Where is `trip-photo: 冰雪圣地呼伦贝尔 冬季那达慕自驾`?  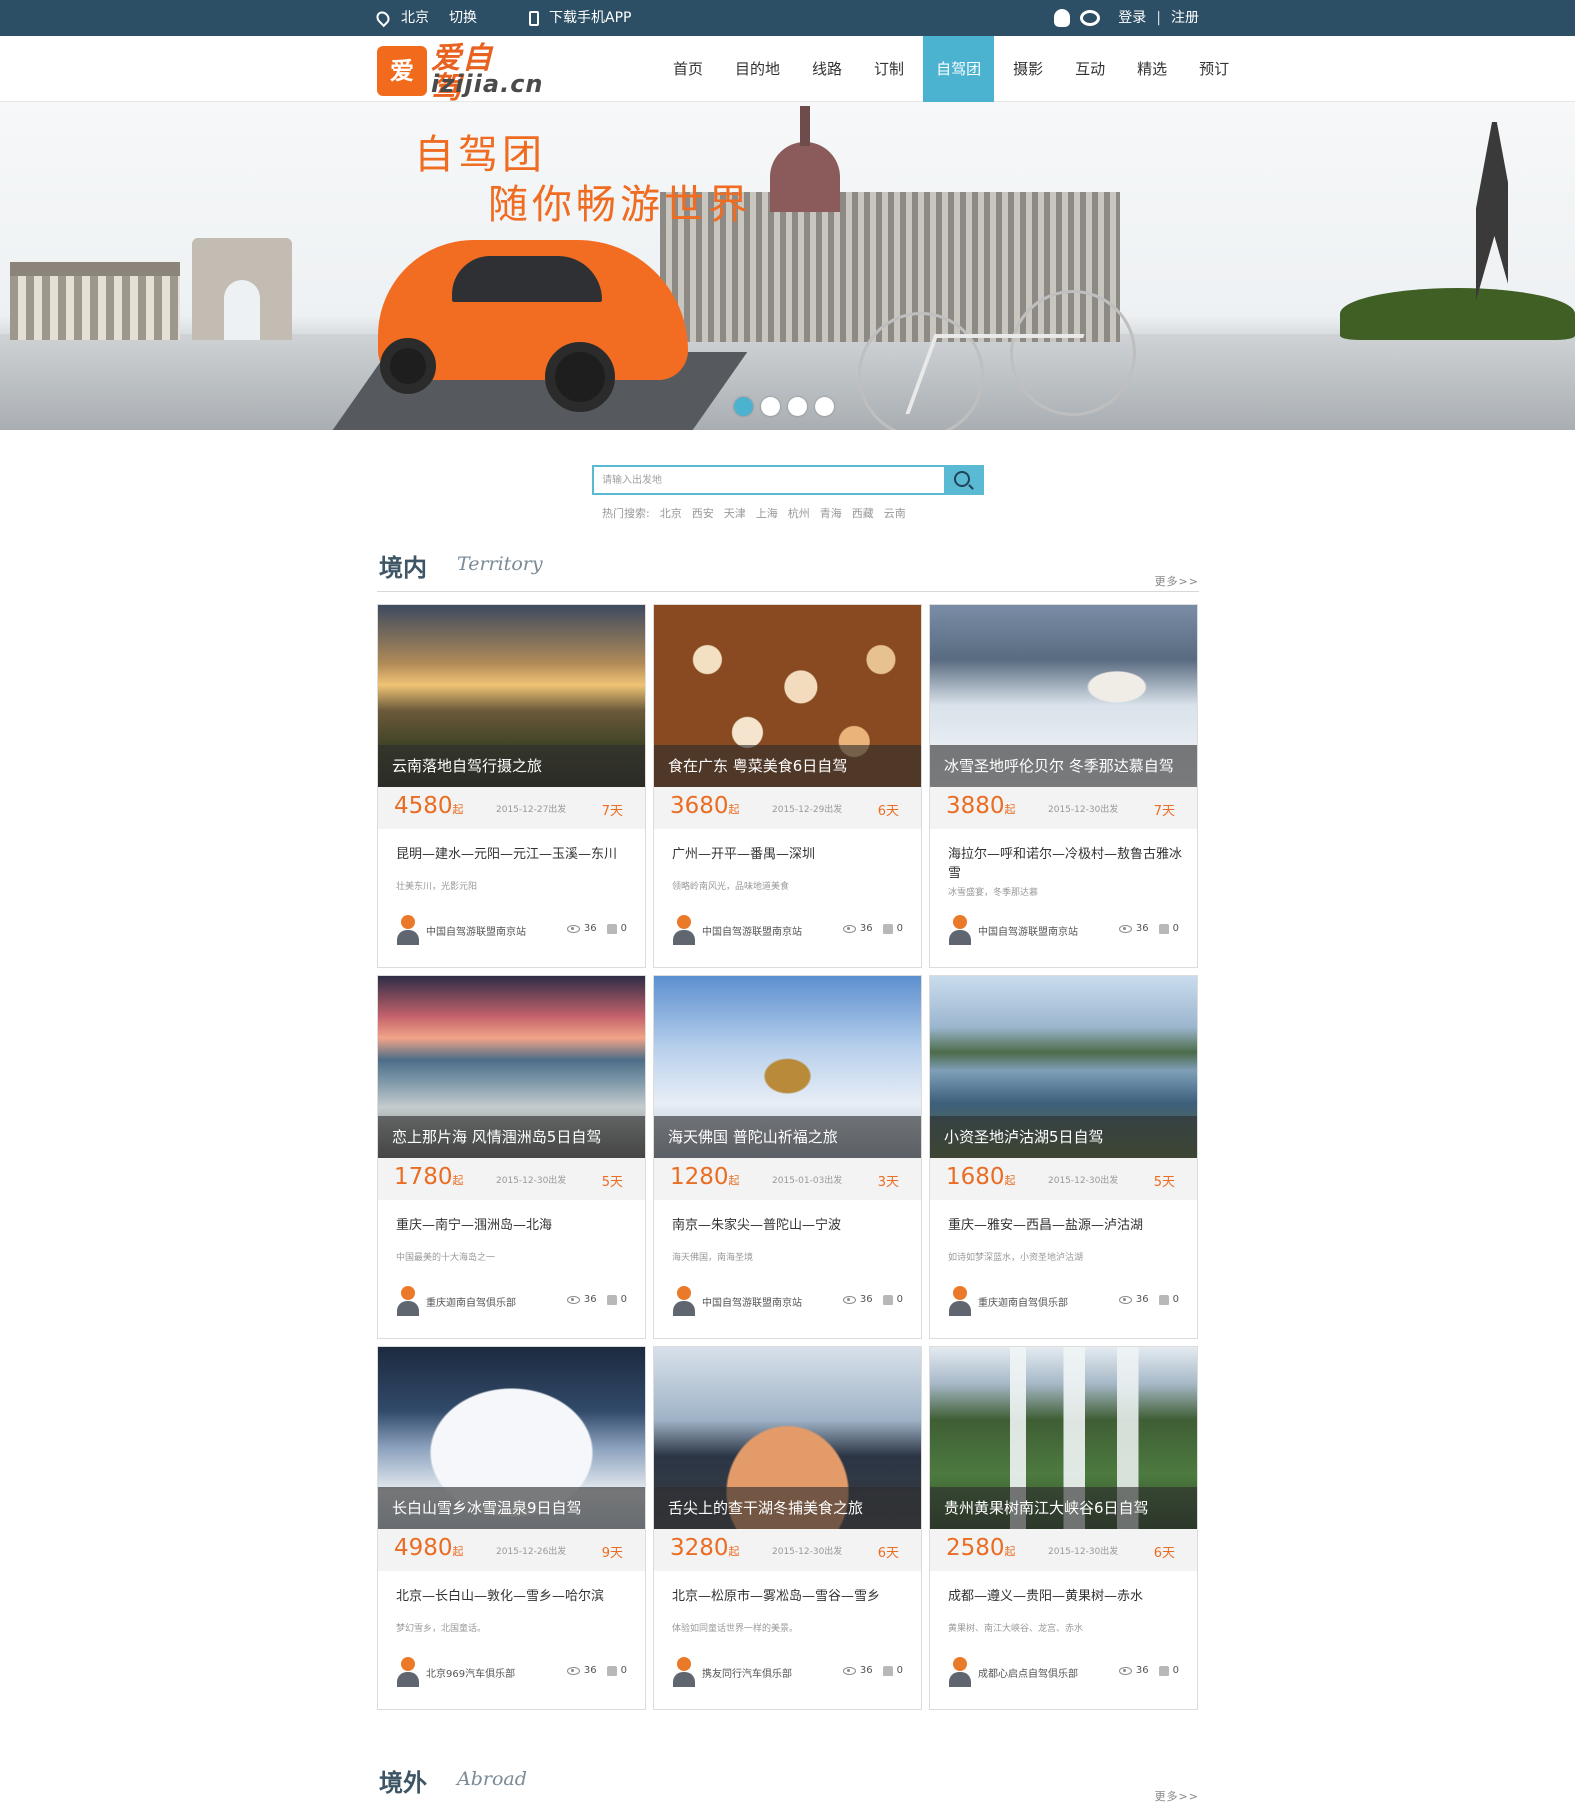
trip-photo: 冰雪圣地呼伦贝尔 冬季那达慕自驾 is located at coordinates (1063, 696).